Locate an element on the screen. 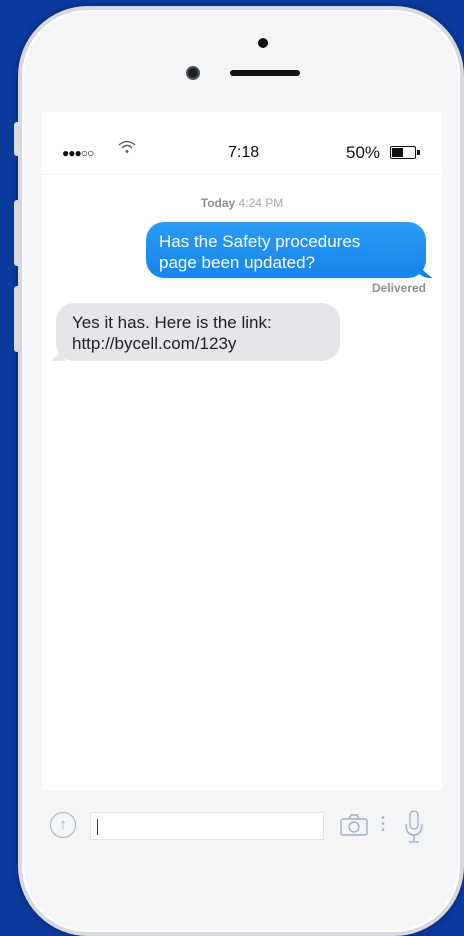 This screenshot has height=936, width=464. message-text-line: page been updated? is located at coordinates (237, 262).